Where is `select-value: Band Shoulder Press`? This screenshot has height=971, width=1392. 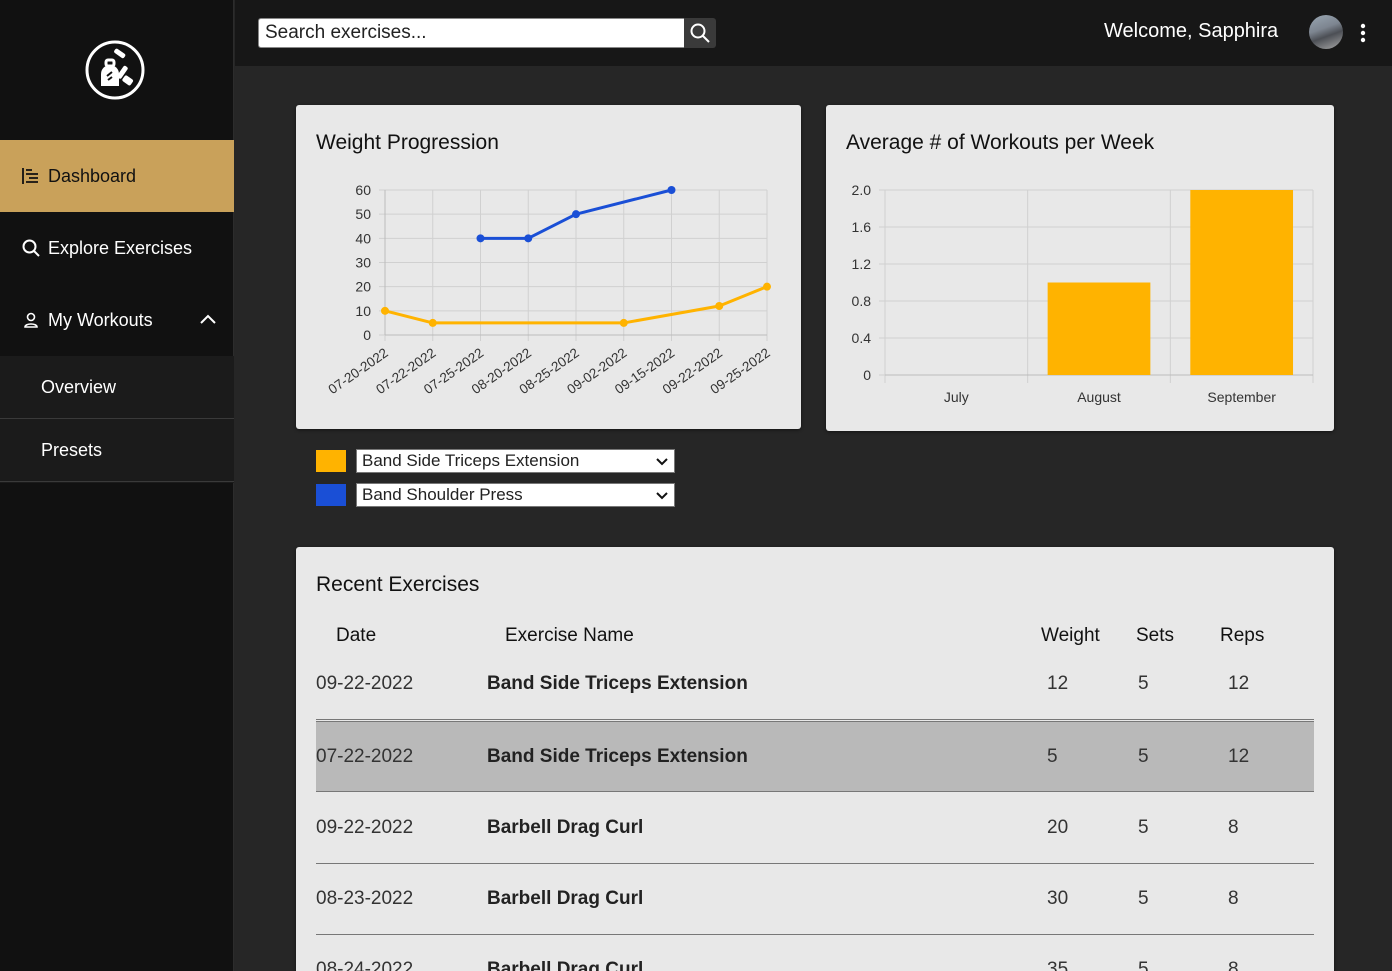 select-value: Band Shoulder Press is located at coordinates (442, 494).